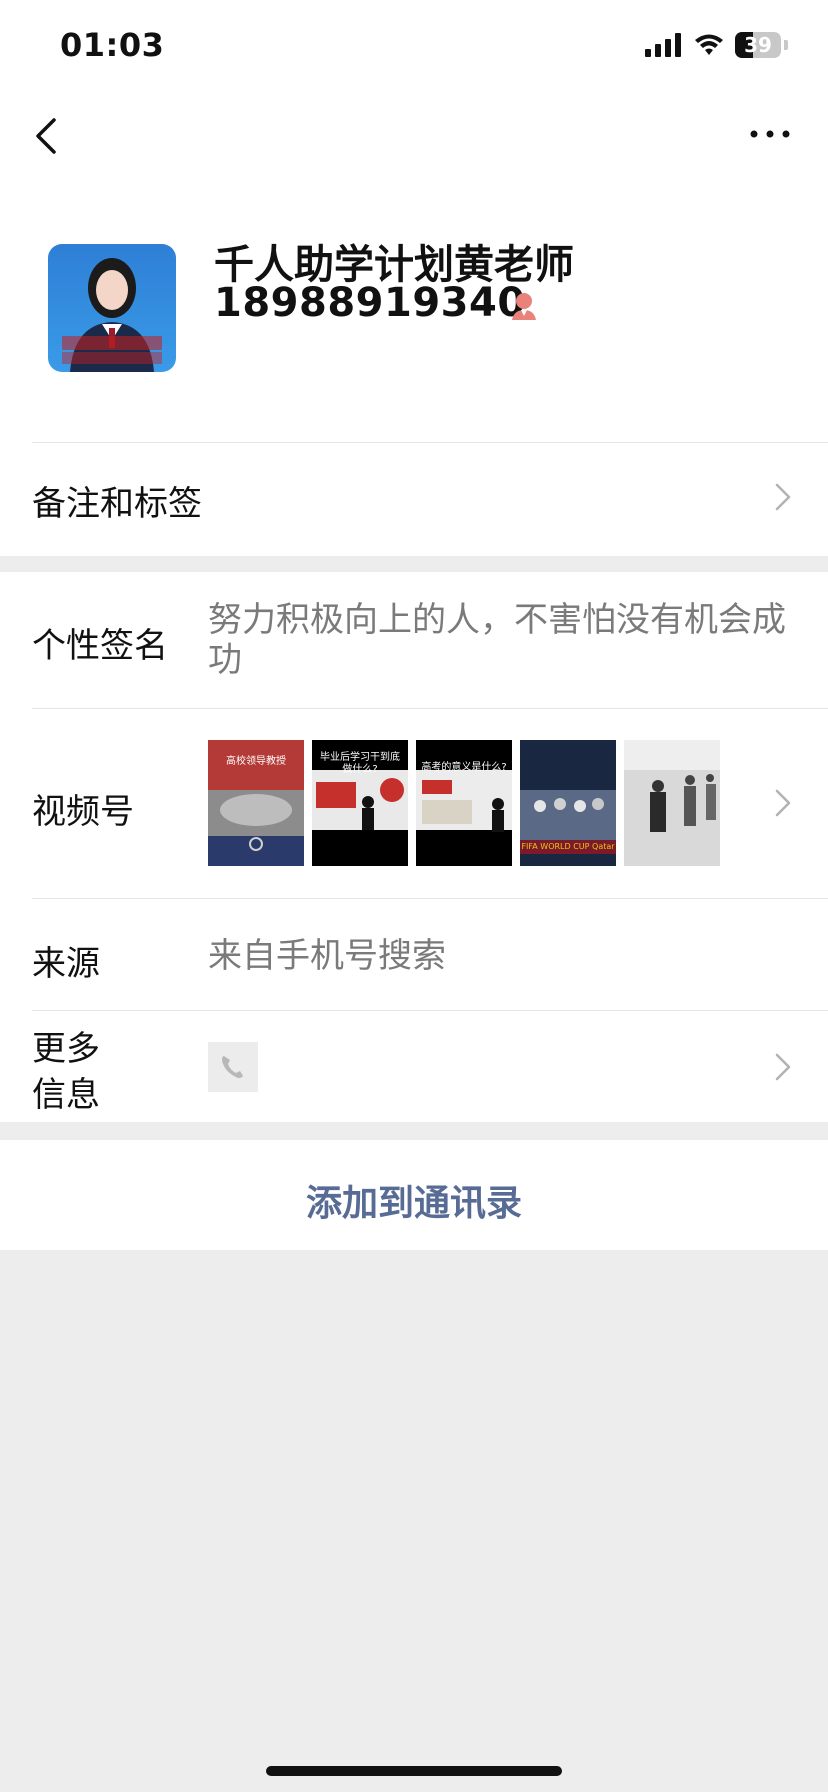 This screenshot has height=1792, width=828. What do you see at coordinates (370, 303) in the screenshot?
I see `contact-phone: 18988919340` at bounding box center [370, 303].